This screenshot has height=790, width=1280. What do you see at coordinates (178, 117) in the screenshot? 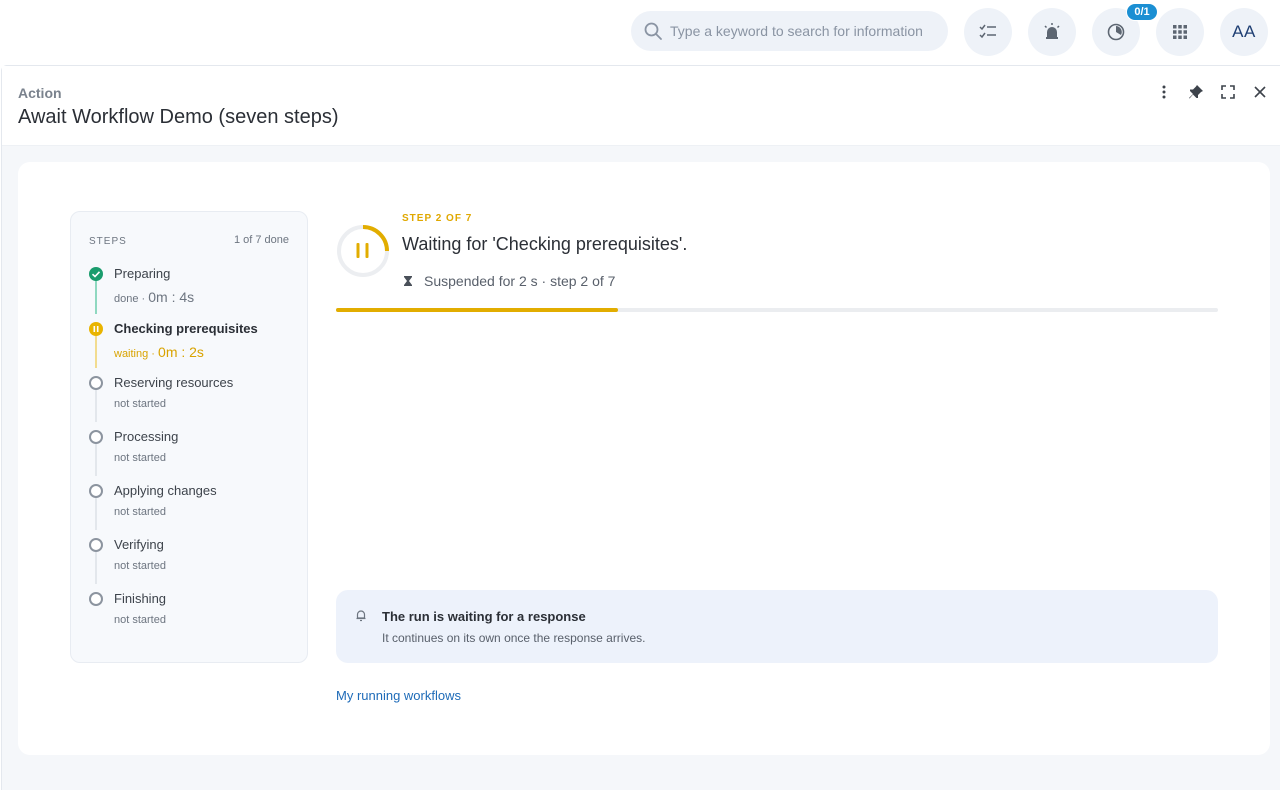
I see `page-title: Await Workflow Demo (seven steps)` at bounding box center [178, 117].